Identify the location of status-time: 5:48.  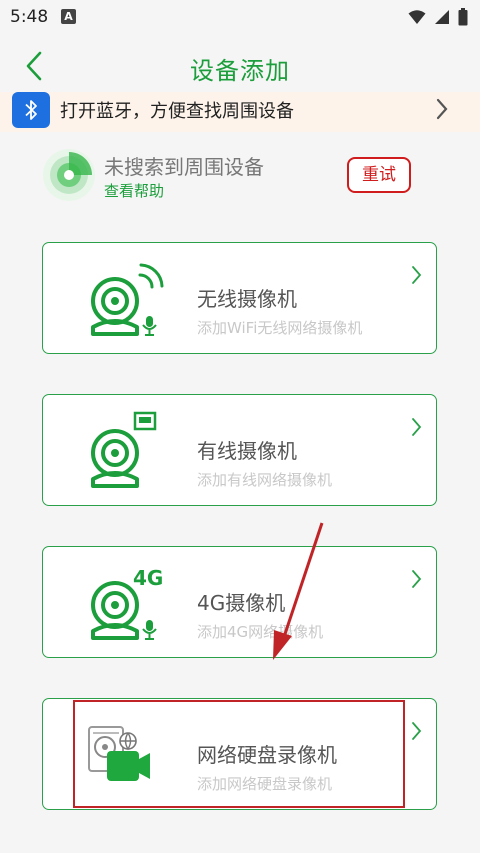
(29, 17).